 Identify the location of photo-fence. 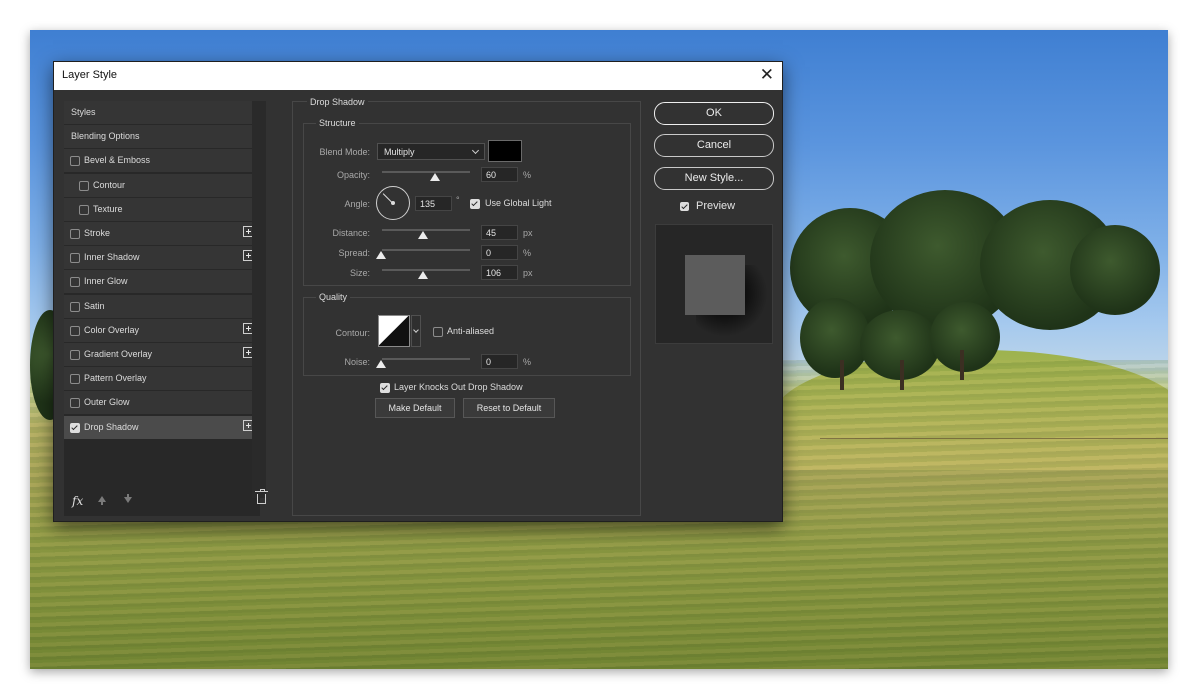
(994, 438).